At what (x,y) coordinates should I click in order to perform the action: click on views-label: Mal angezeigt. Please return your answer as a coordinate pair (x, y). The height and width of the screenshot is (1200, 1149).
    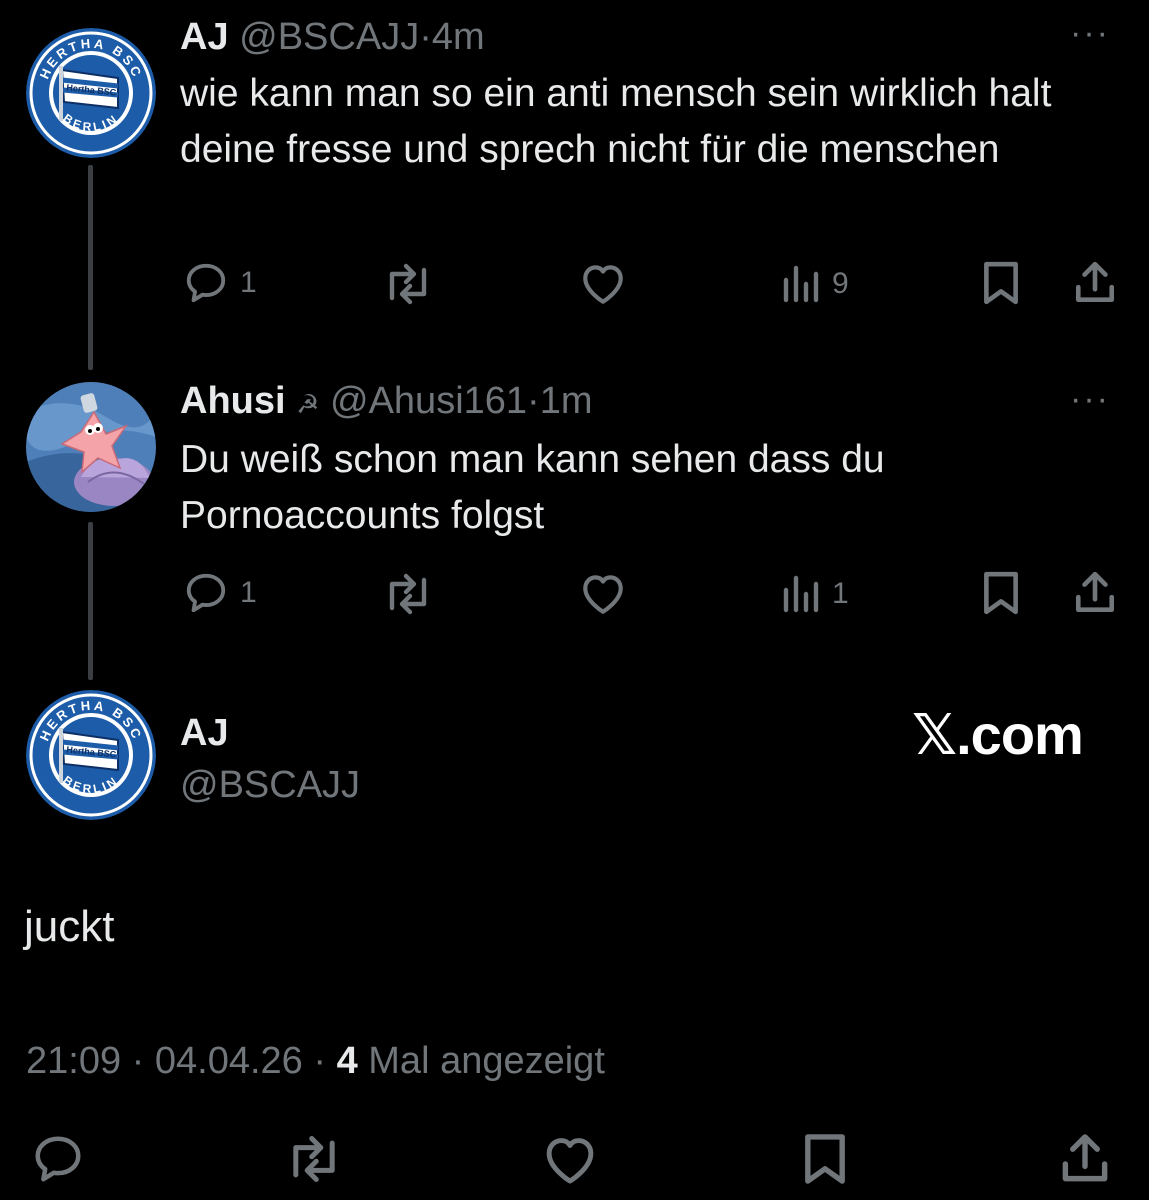
    Looking at the image, I should click on (486, 1061).